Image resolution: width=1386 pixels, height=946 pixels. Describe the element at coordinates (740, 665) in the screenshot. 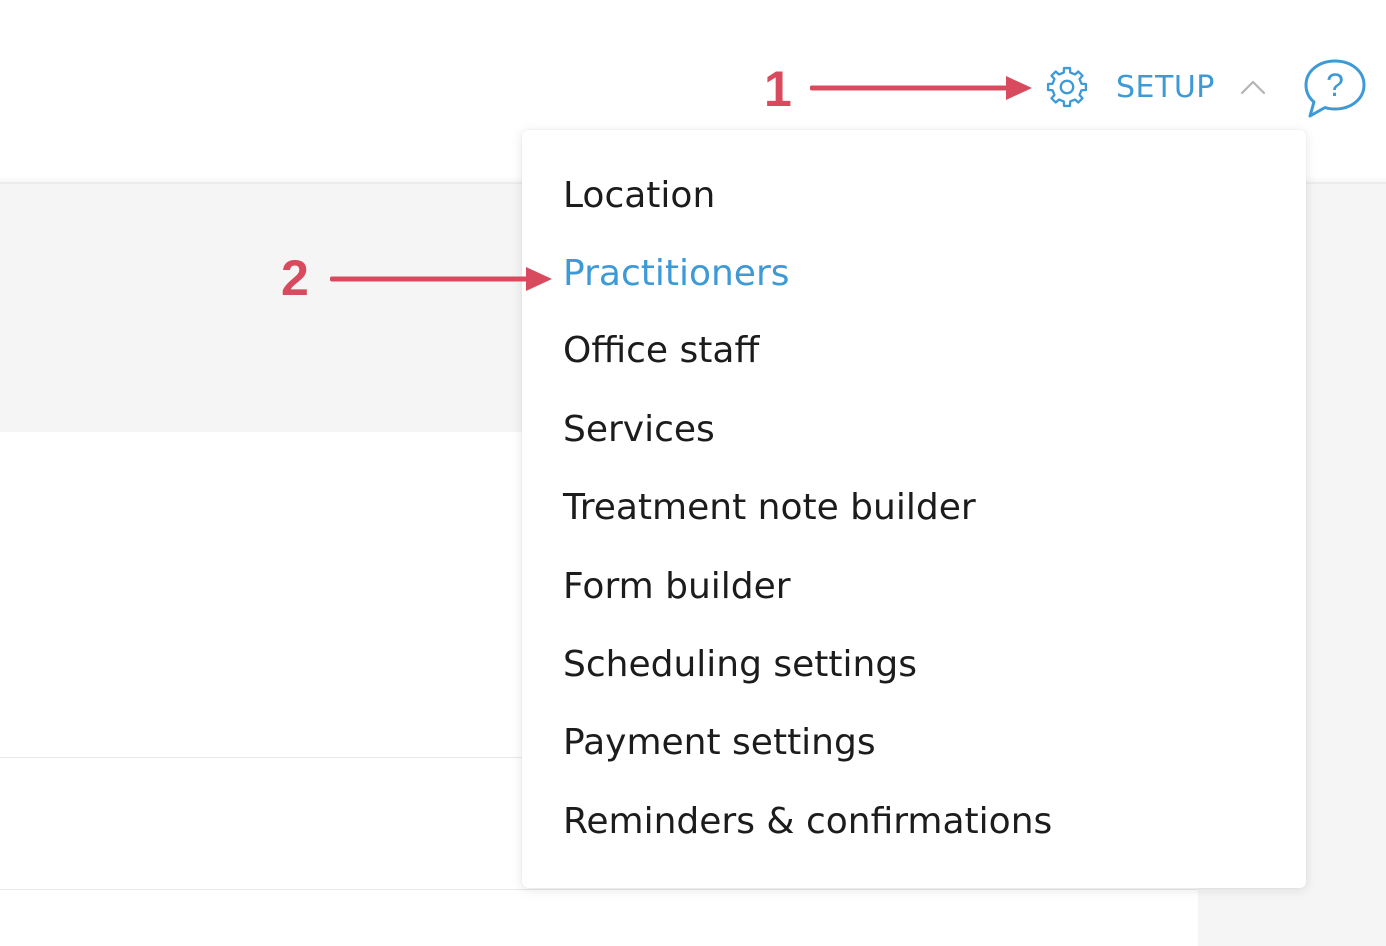

I see `menu-item-scheduling-settings: Scheduling settings` at that location.